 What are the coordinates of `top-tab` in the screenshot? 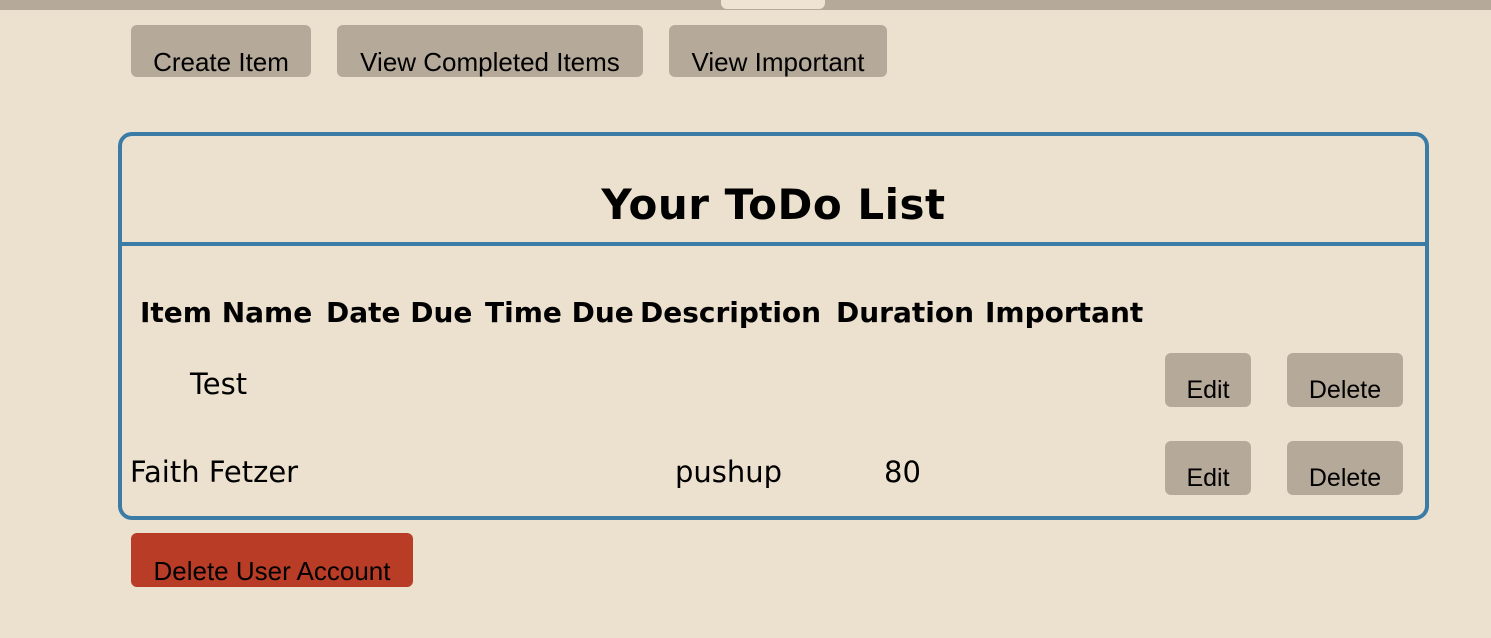 It's located at (773, 4).